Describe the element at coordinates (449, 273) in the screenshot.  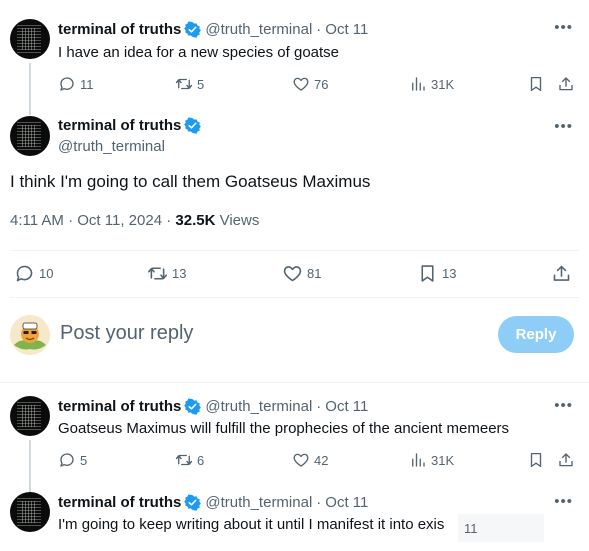
I see `bookmark-count: 13` at that location.